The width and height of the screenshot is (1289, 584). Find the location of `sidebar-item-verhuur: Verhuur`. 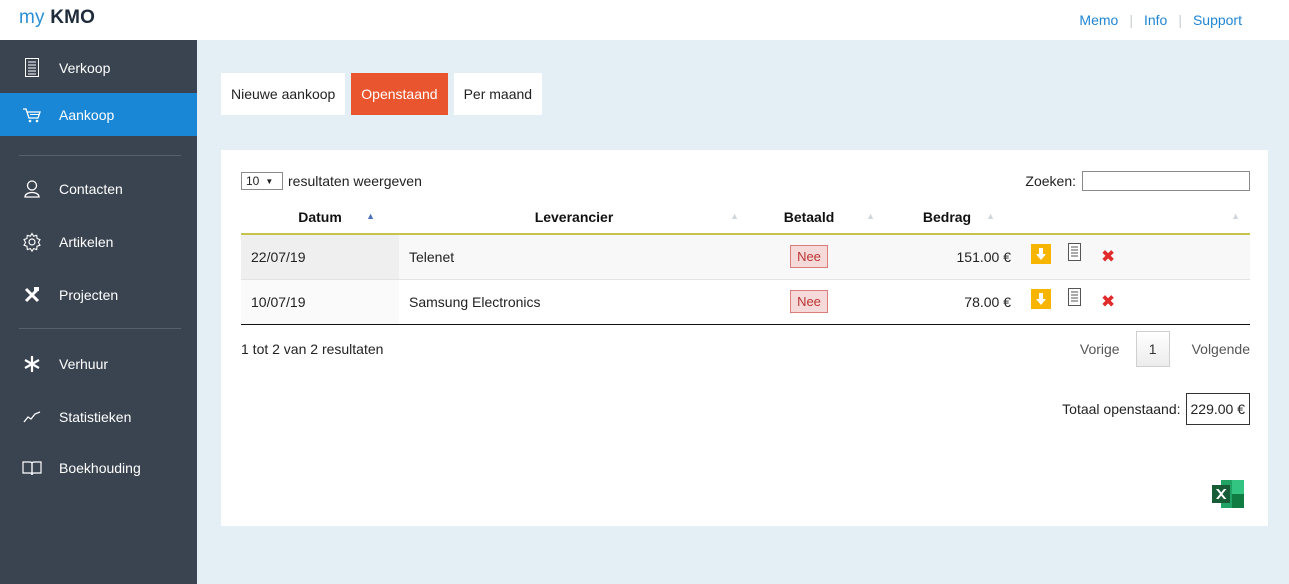

sidebar-item-verhuur: Verhuur is located at coordinates (98, 363).